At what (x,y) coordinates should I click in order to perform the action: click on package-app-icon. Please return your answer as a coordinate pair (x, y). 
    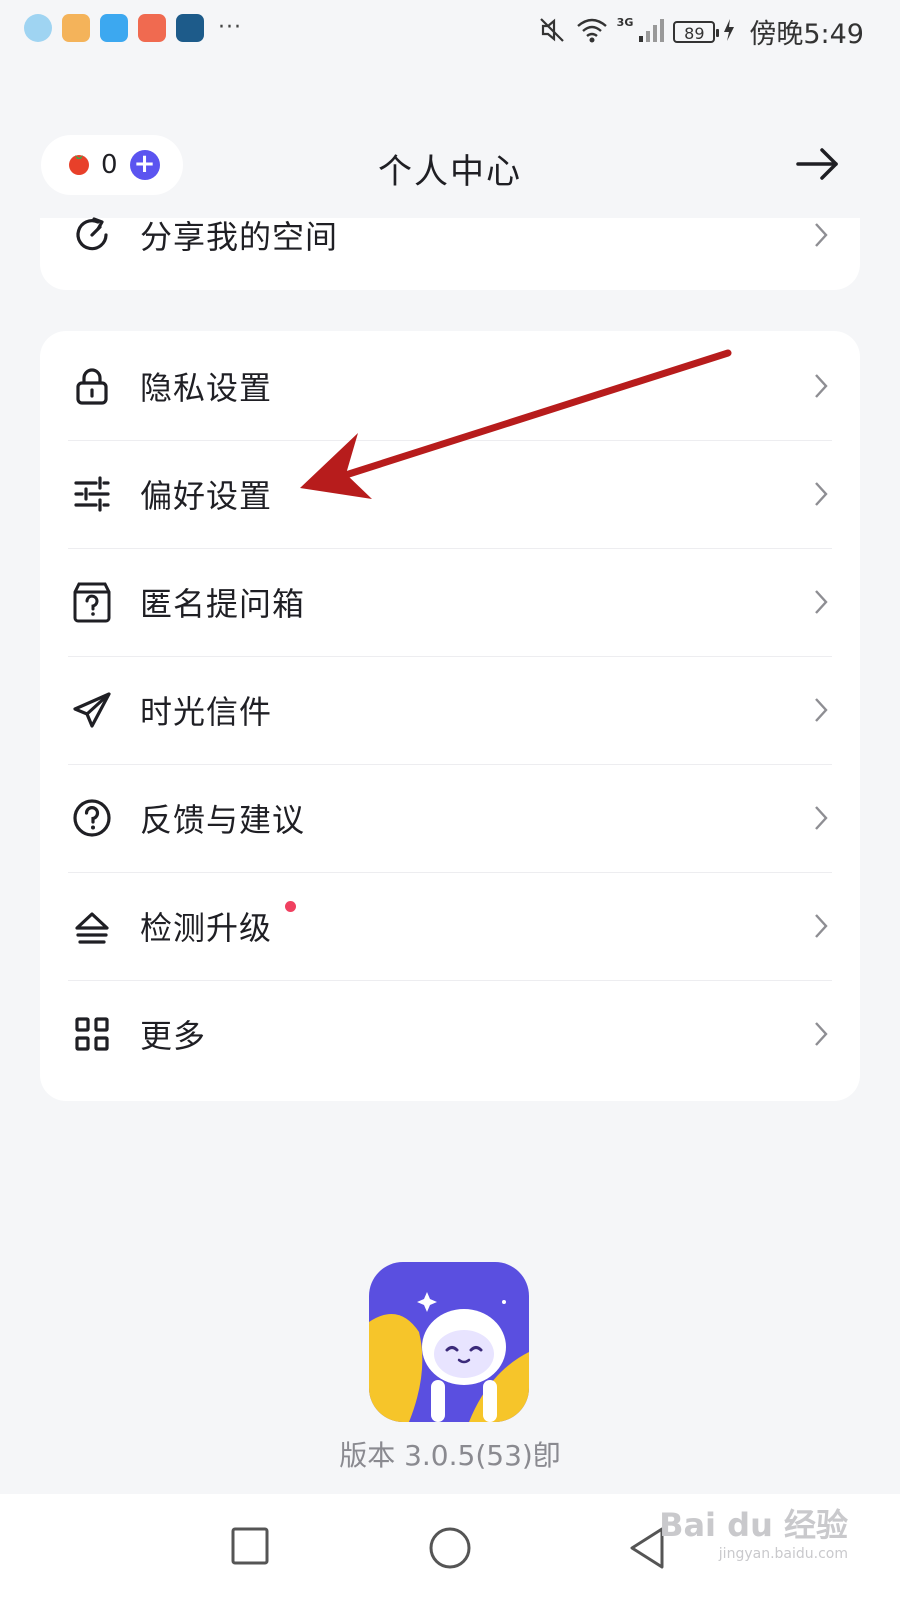
    Looking at the image, I should click on (76, 28).